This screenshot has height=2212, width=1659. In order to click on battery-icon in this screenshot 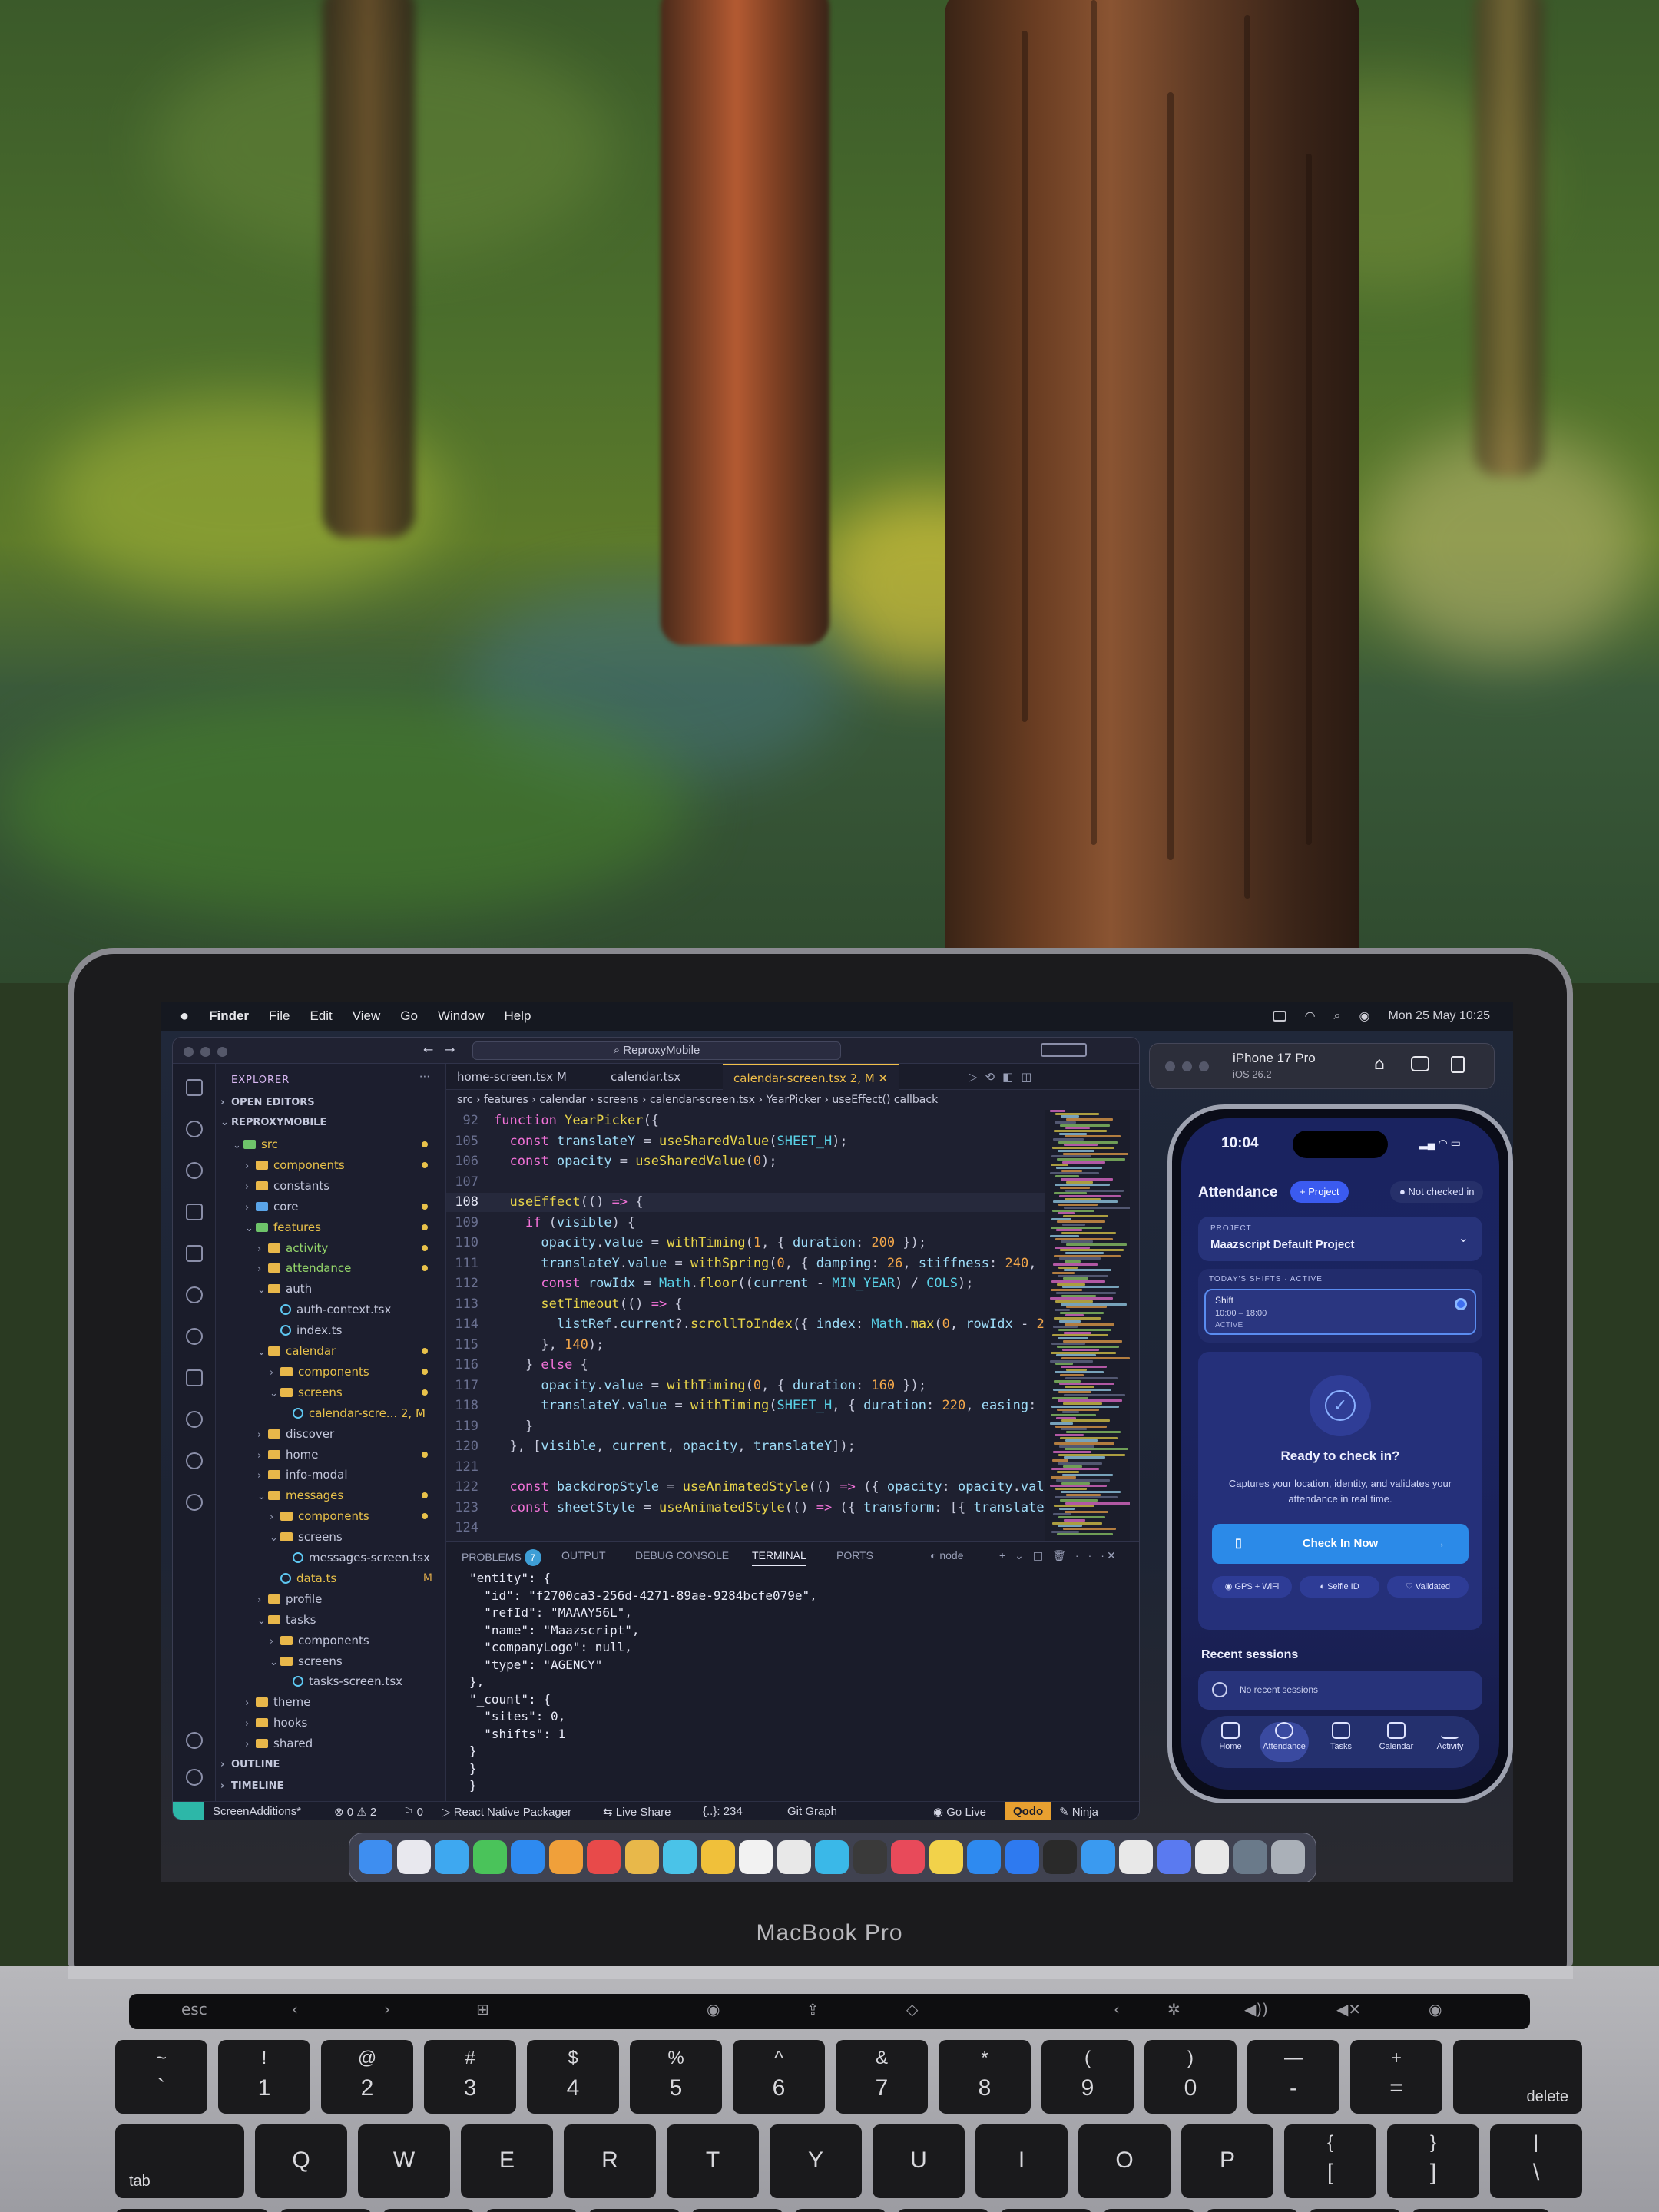, I will do `click(1279, 1017)`.